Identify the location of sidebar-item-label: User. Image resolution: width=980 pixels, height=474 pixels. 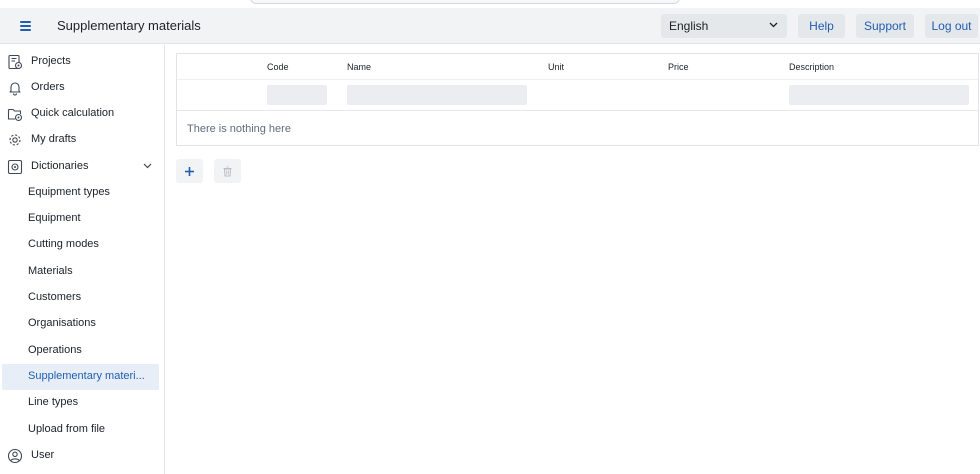
(43, 455).